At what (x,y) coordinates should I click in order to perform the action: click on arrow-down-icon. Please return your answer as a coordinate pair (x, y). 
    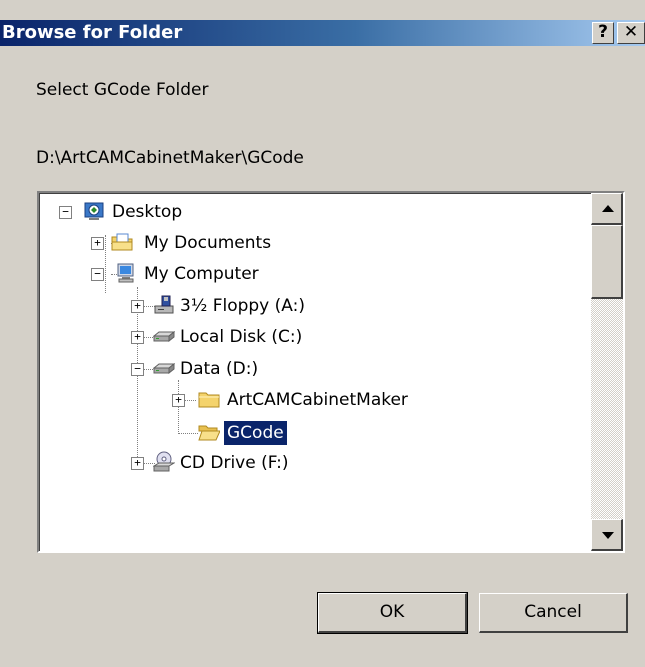
    Looking at the image, I should click on (608, 535).